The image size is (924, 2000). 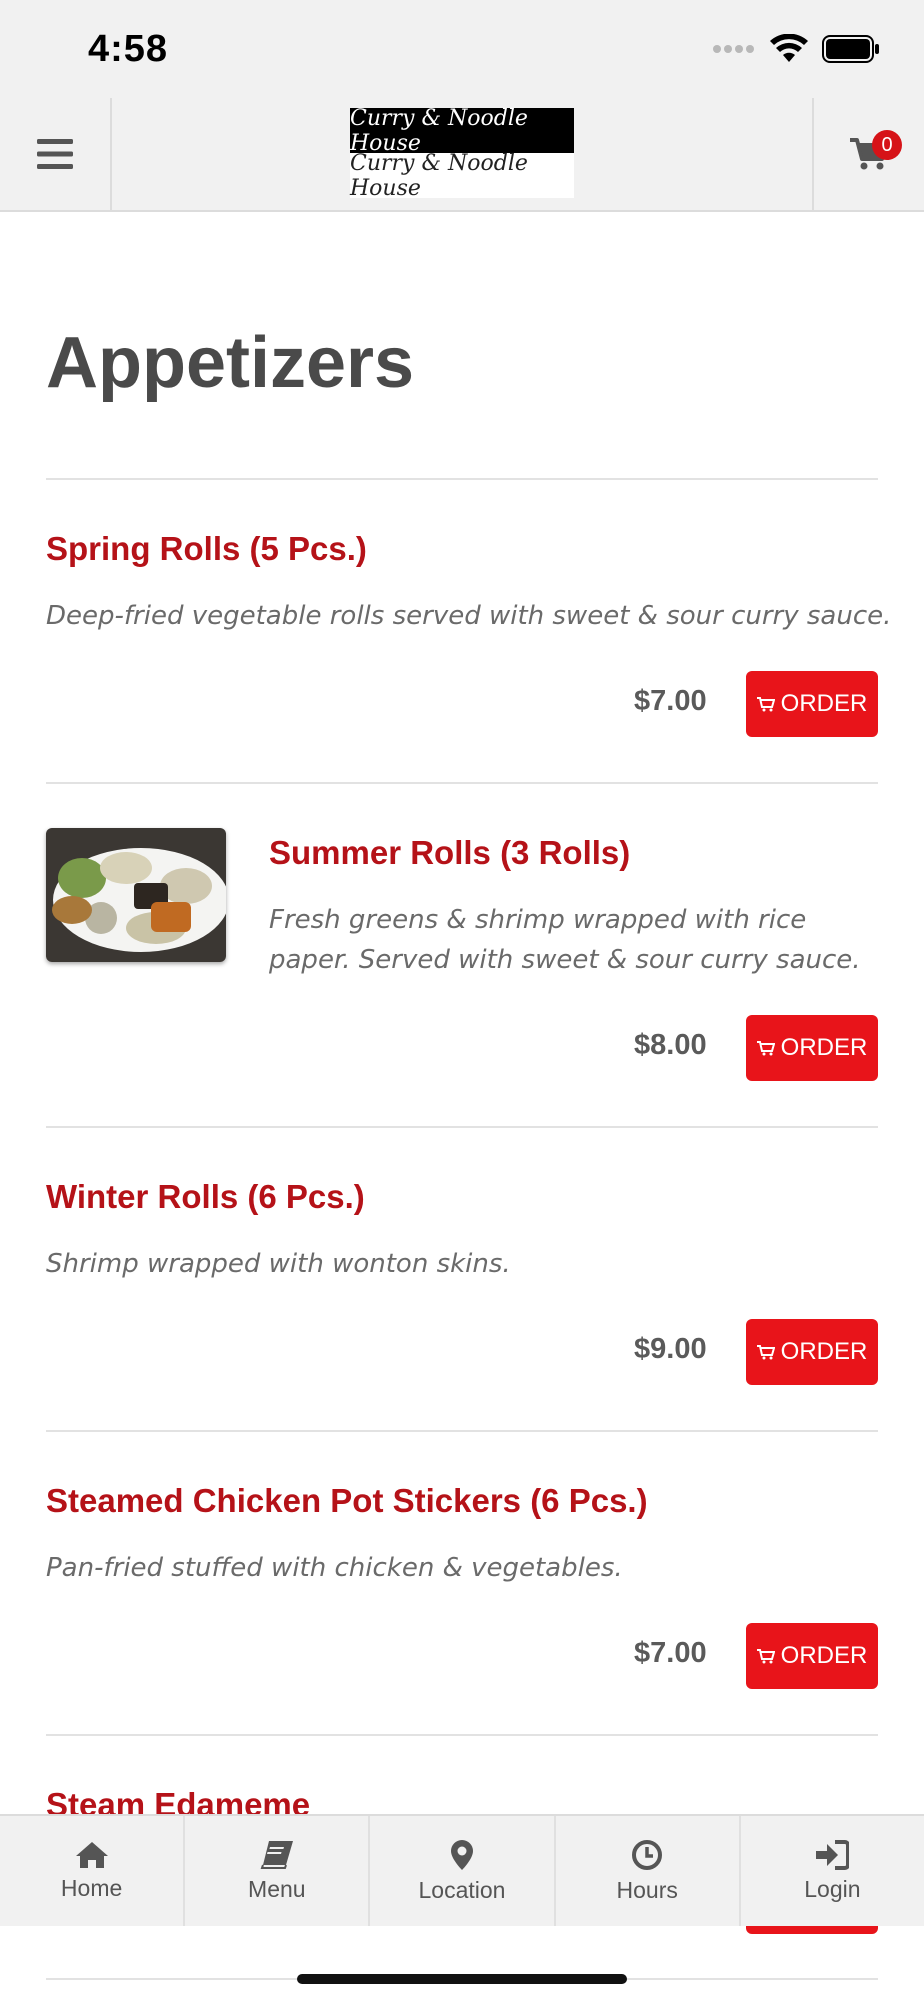 What do you see at coordinates (789, 48) in the screenshot?
I see `wifi-icon` at bounding box center [789, 48].